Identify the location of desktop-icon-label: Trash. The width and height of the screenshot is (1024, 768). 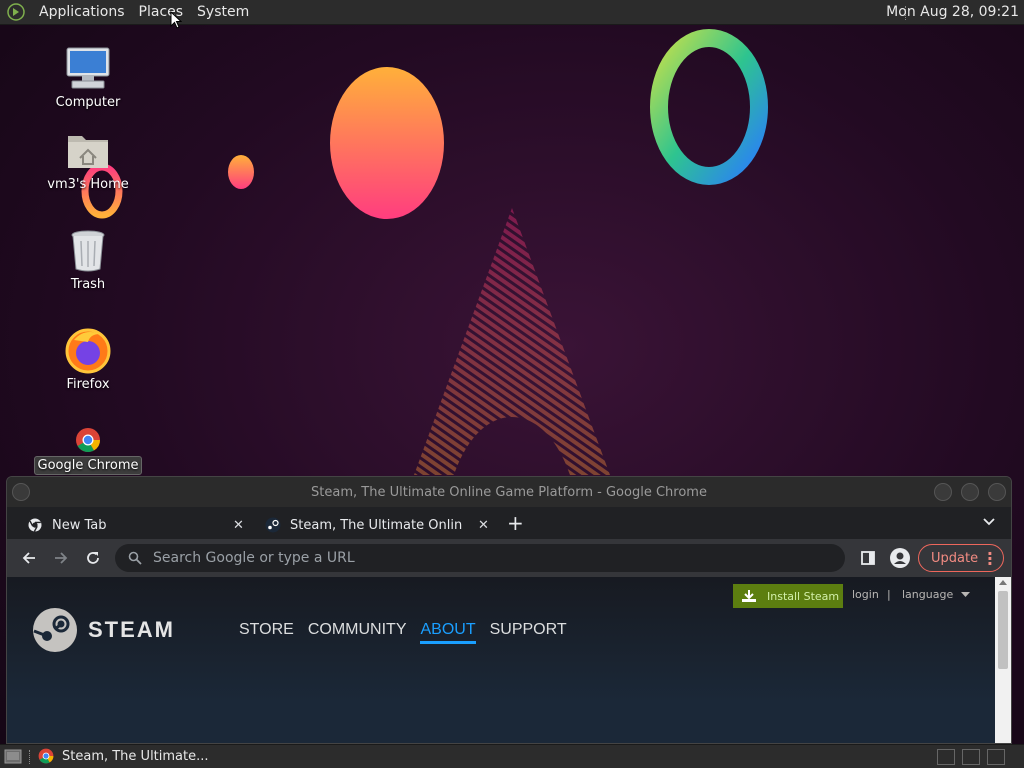
(88, 284).